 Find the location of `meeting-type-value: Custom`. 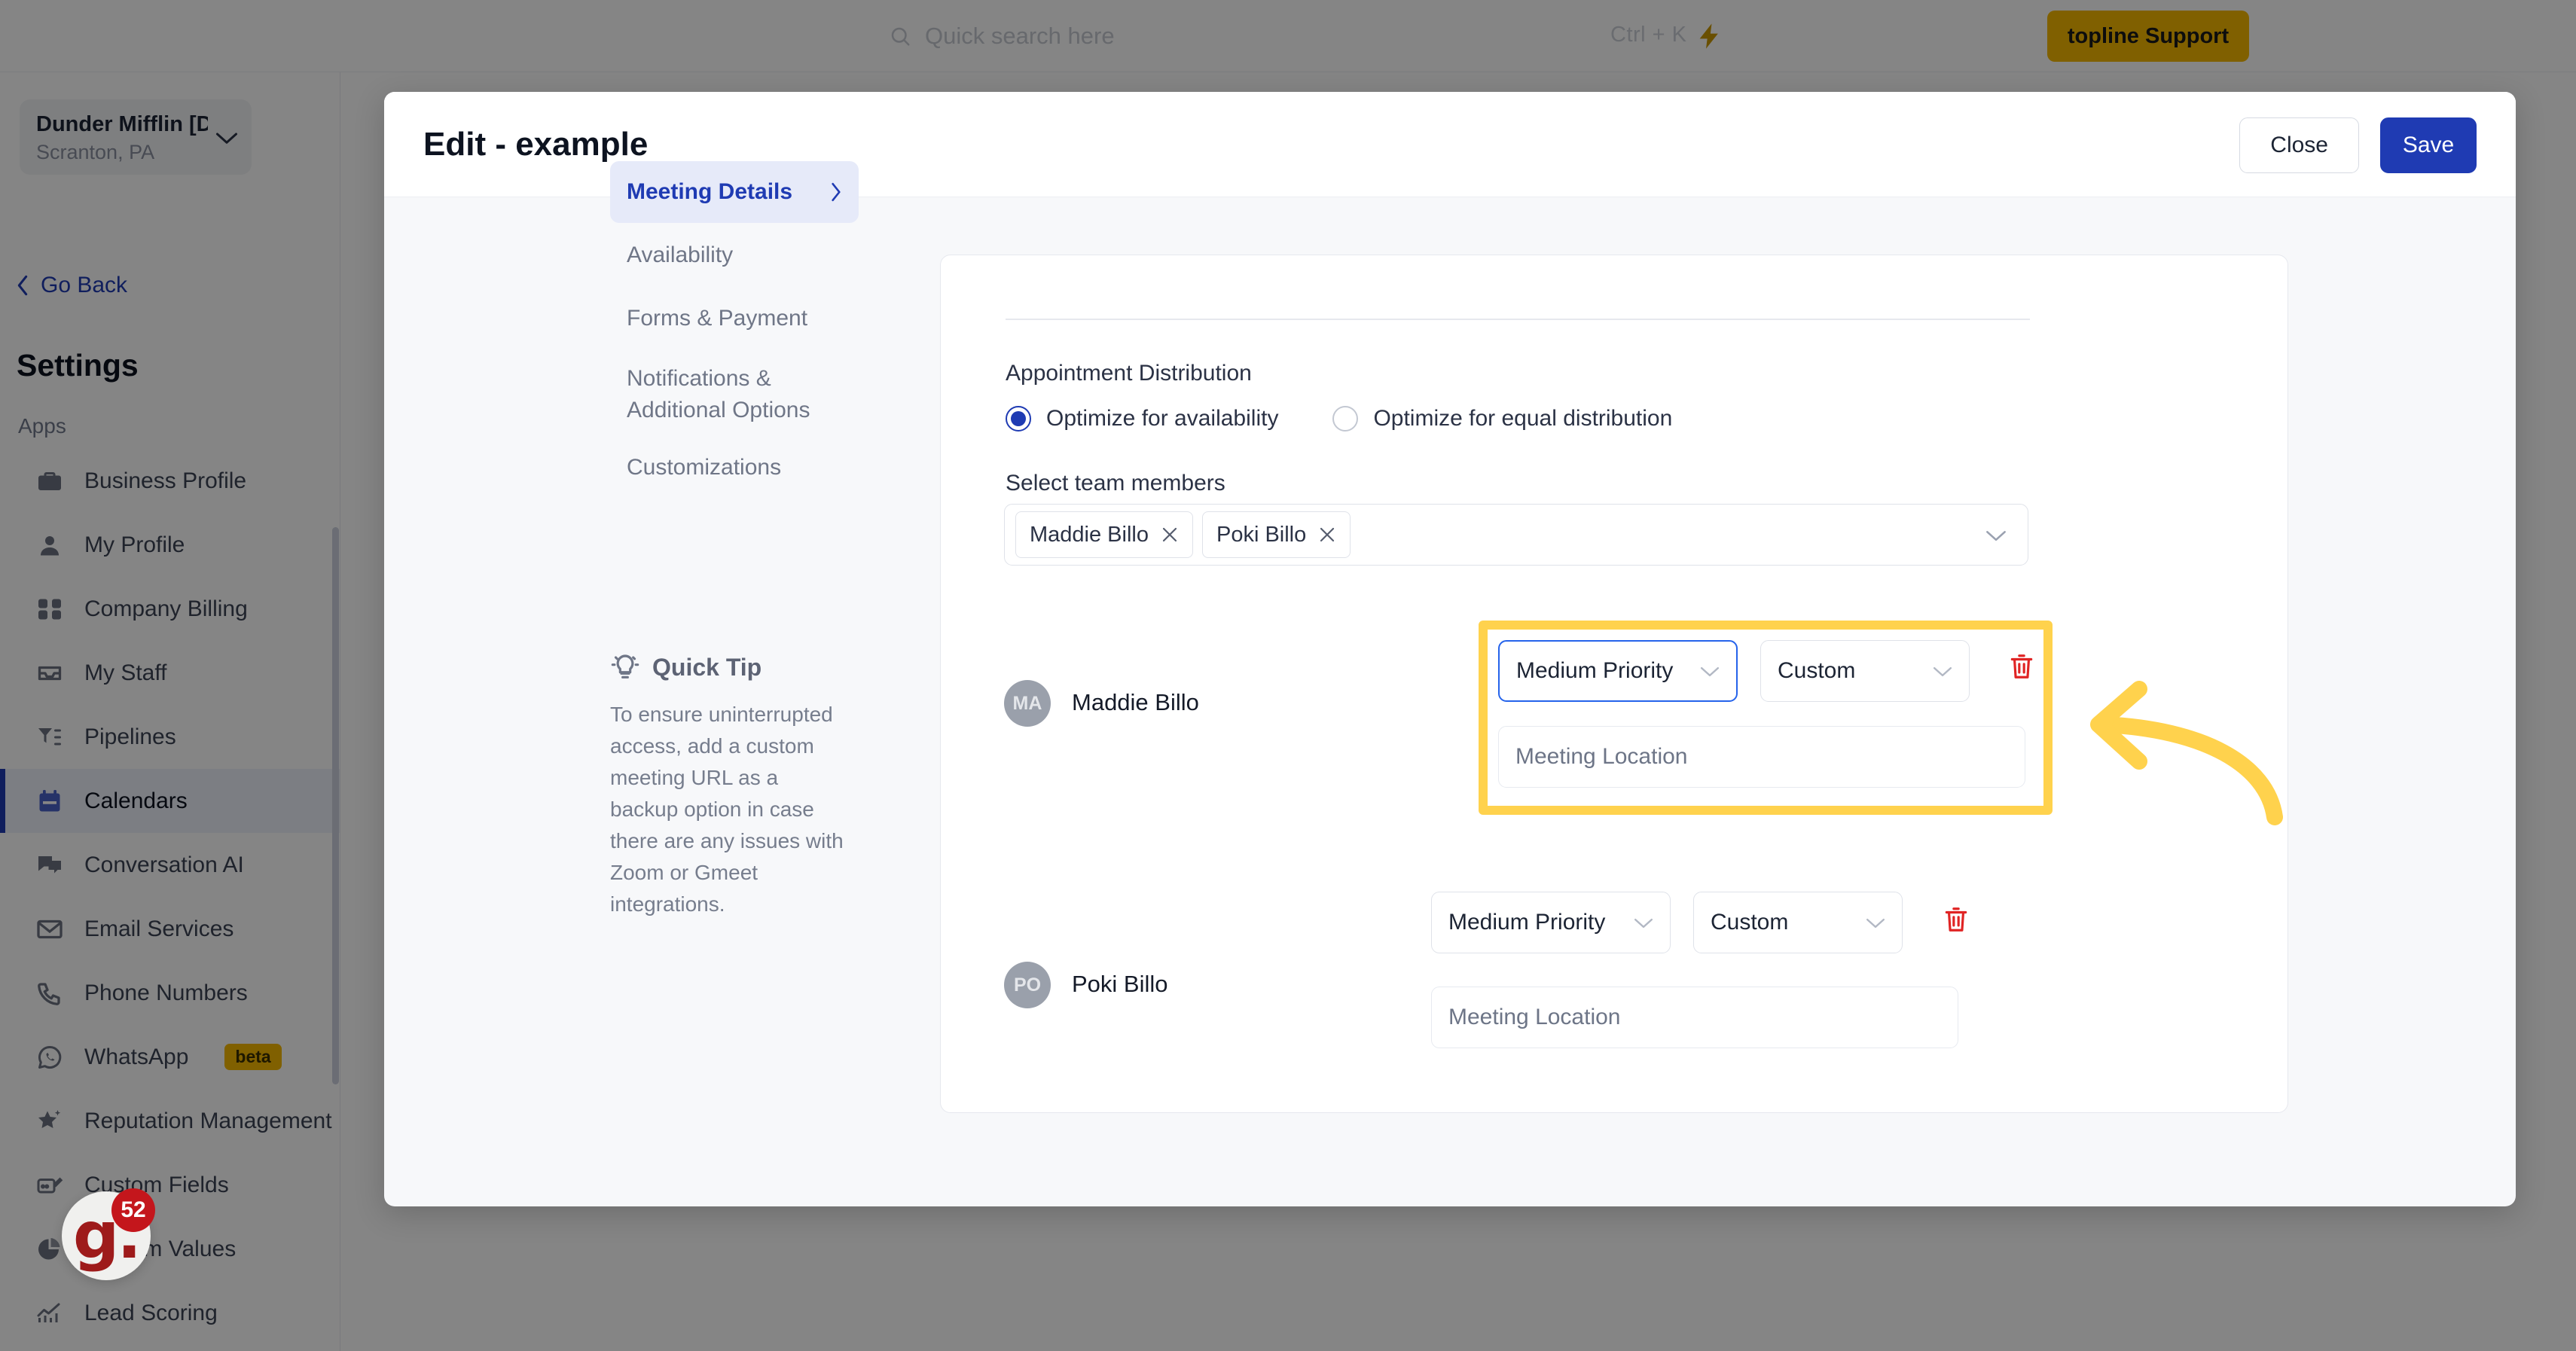

meeting-type-value: Custom is located at coordinates (1817, 670).